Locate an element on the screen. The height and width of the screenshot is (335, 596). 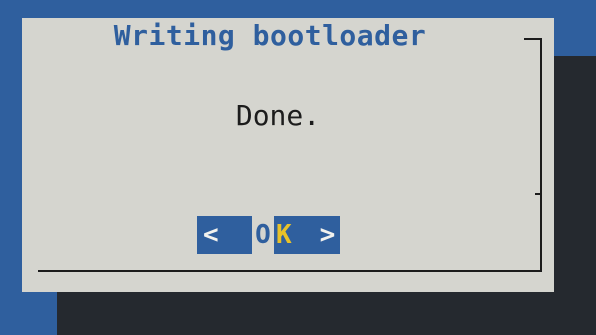
ok-button: < O K > is located at coordinates (268, 235).